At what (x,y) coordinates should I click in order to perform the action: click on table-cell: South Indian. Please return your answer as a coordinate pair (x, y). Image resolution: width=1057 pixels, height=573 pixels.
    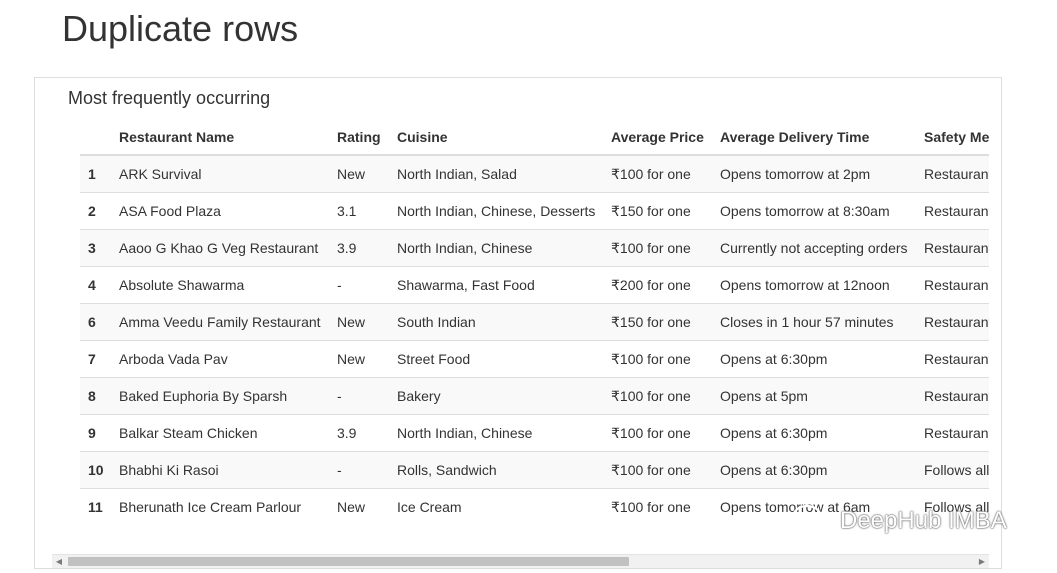
    Looking at the image, I should click on (496, 322).